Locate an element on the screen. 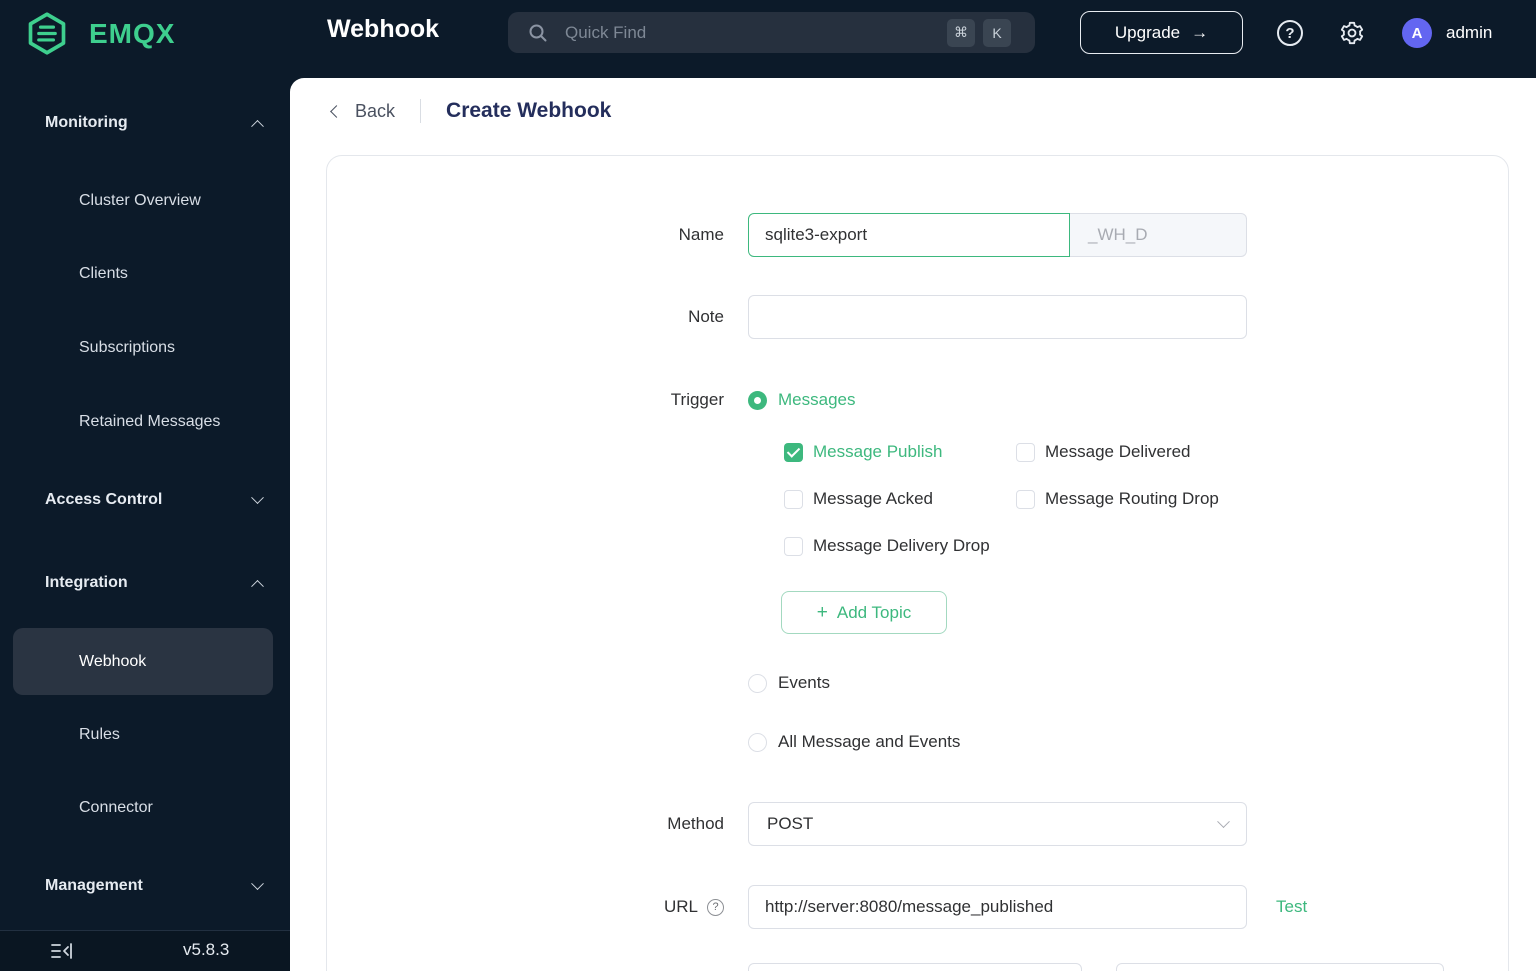  cmd-key-badge: ⌘ is located at coordinates (961, 32).